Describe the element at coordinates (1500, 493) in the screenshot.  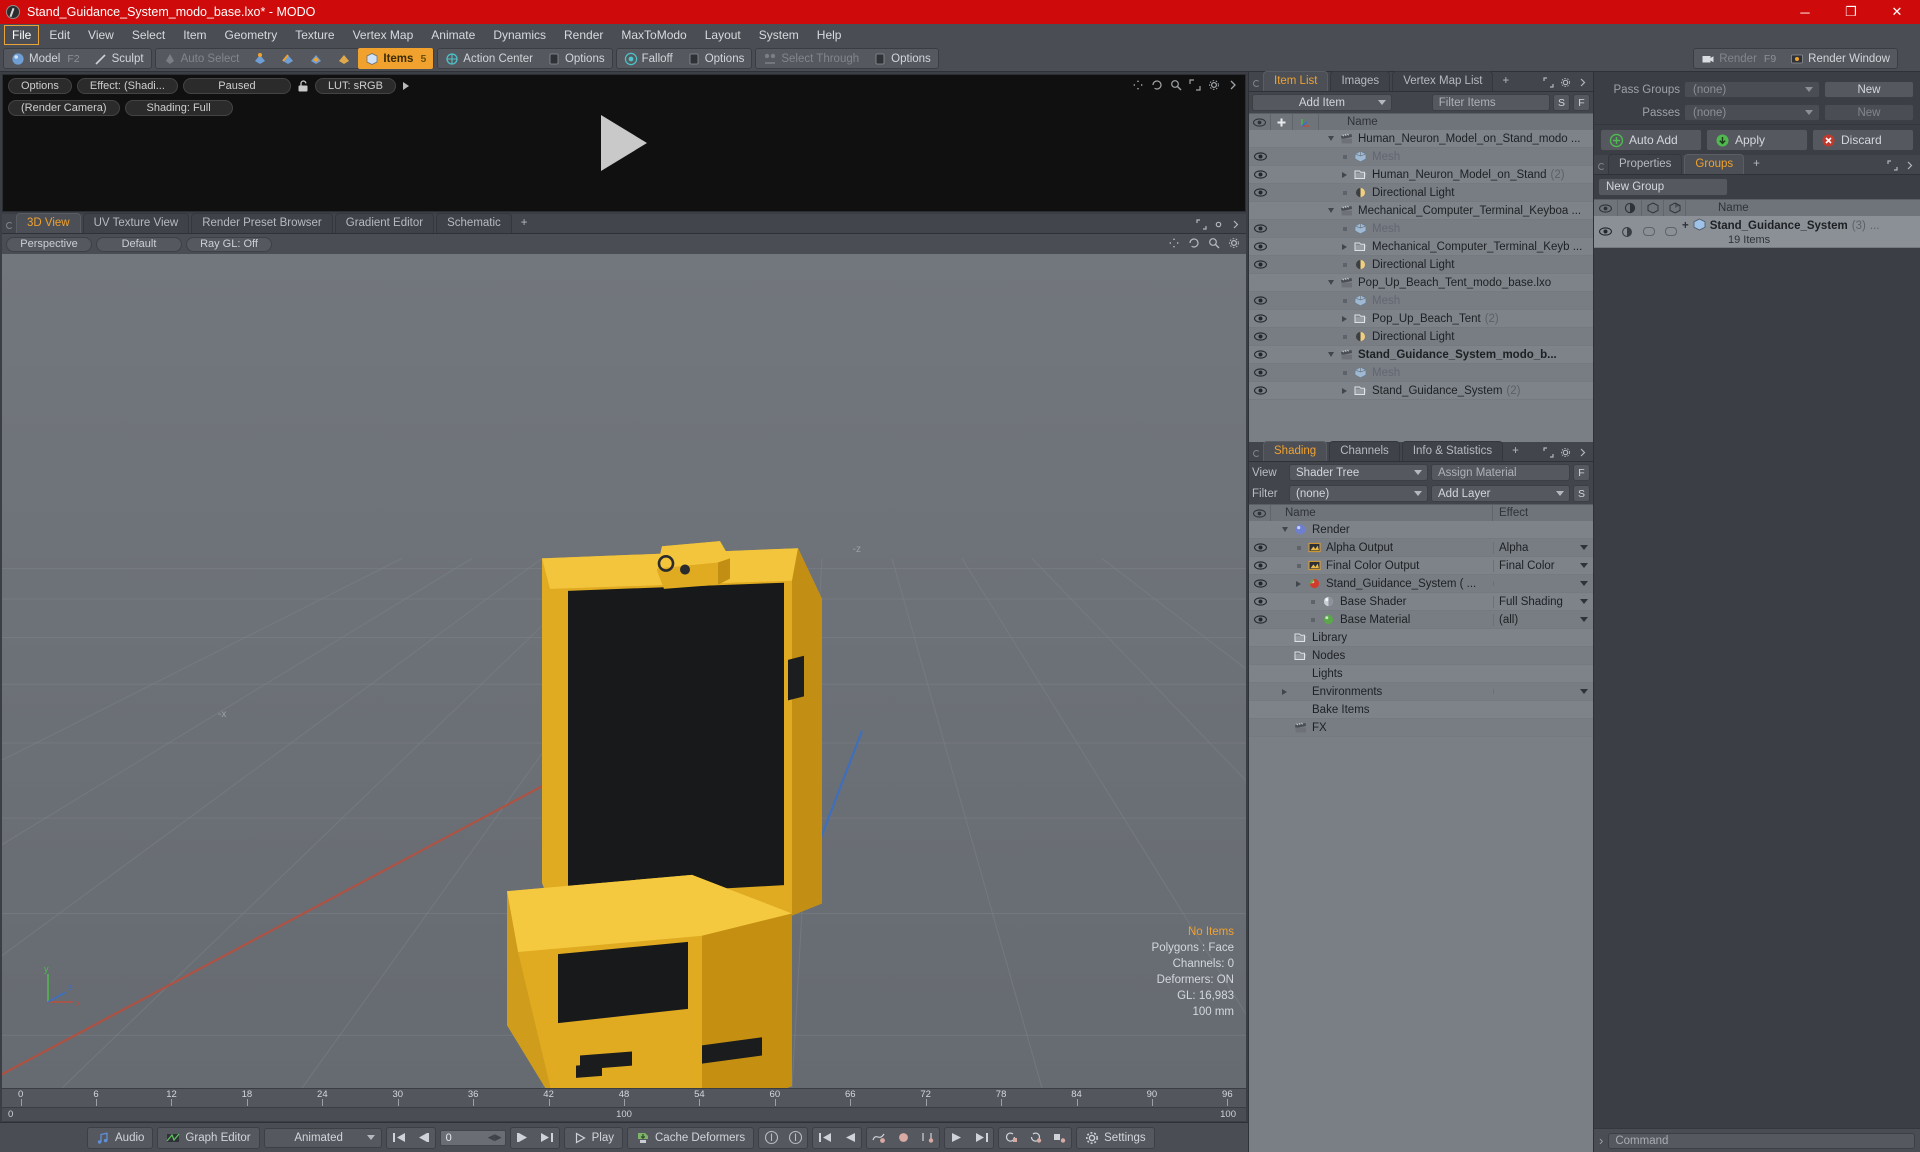
I see `add-layer-dropdown: Add Layer` at that location.